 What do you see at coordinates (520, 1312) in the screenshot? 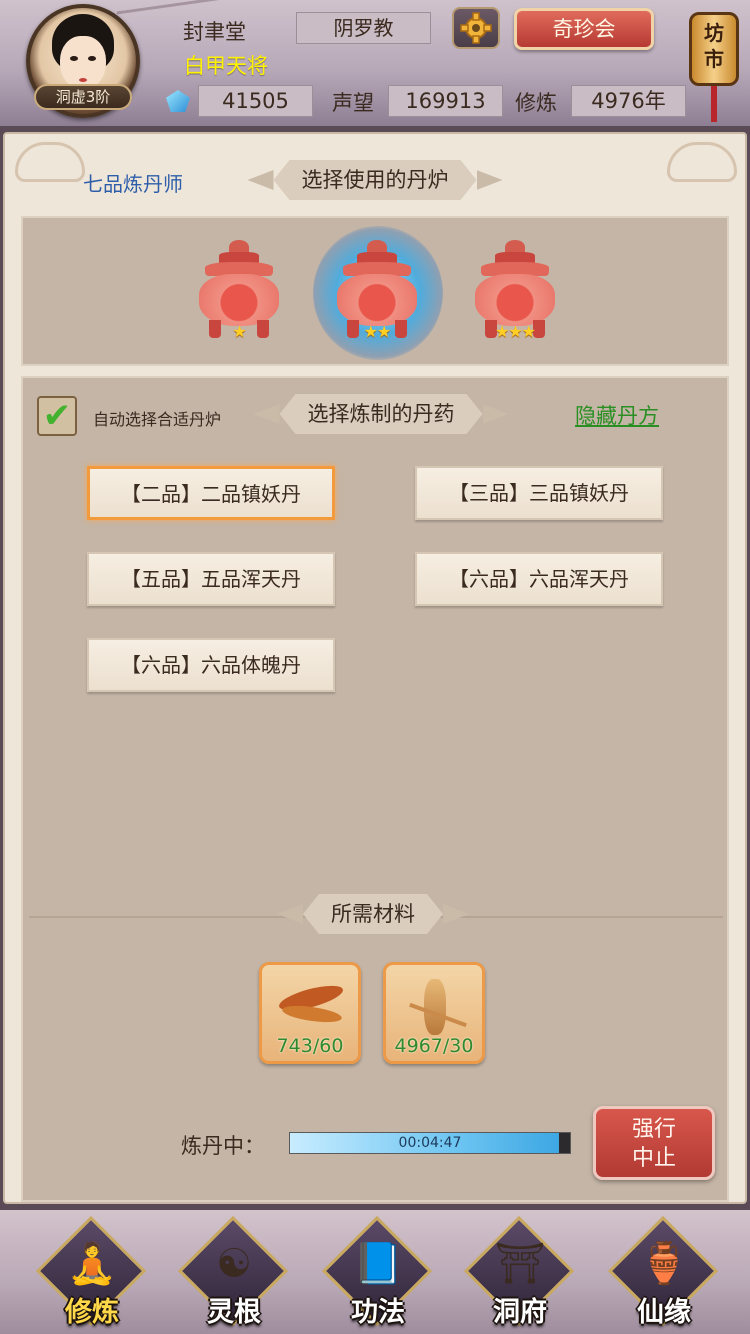
I see `nav-label: 洞府` at bounding box center [520, 1312].